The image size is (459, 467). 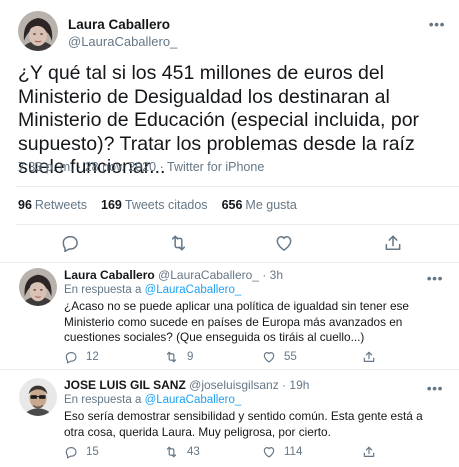 I want to click on main-tweet-actions, so click(x=229, y=243).